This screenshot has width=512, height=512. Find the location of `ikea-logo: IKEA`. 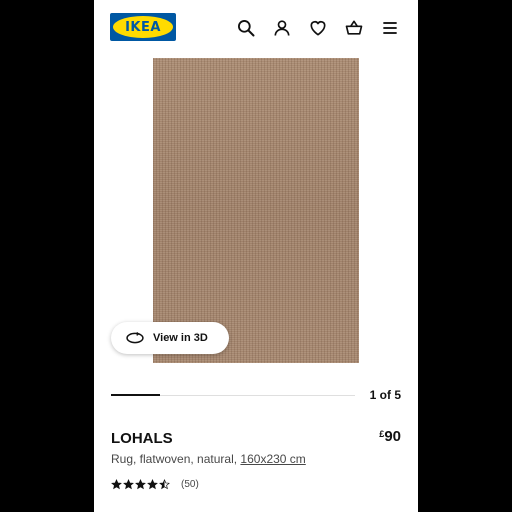

ikea-logo: IKEA is located at coordinates (143, 27).